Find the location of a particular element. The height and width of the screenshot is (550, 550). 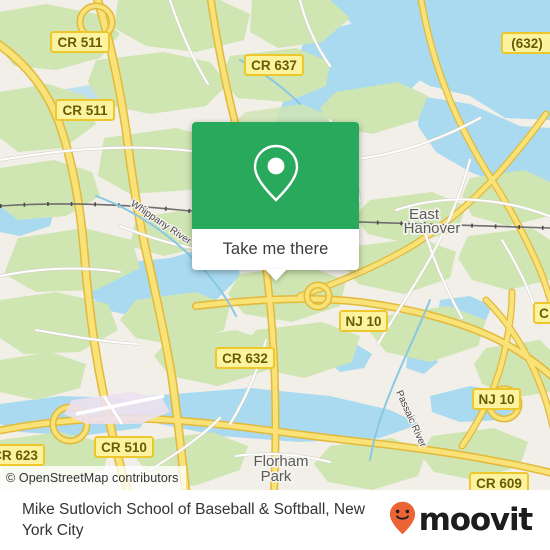

road-shield: C is located at coordinates (541, 313).